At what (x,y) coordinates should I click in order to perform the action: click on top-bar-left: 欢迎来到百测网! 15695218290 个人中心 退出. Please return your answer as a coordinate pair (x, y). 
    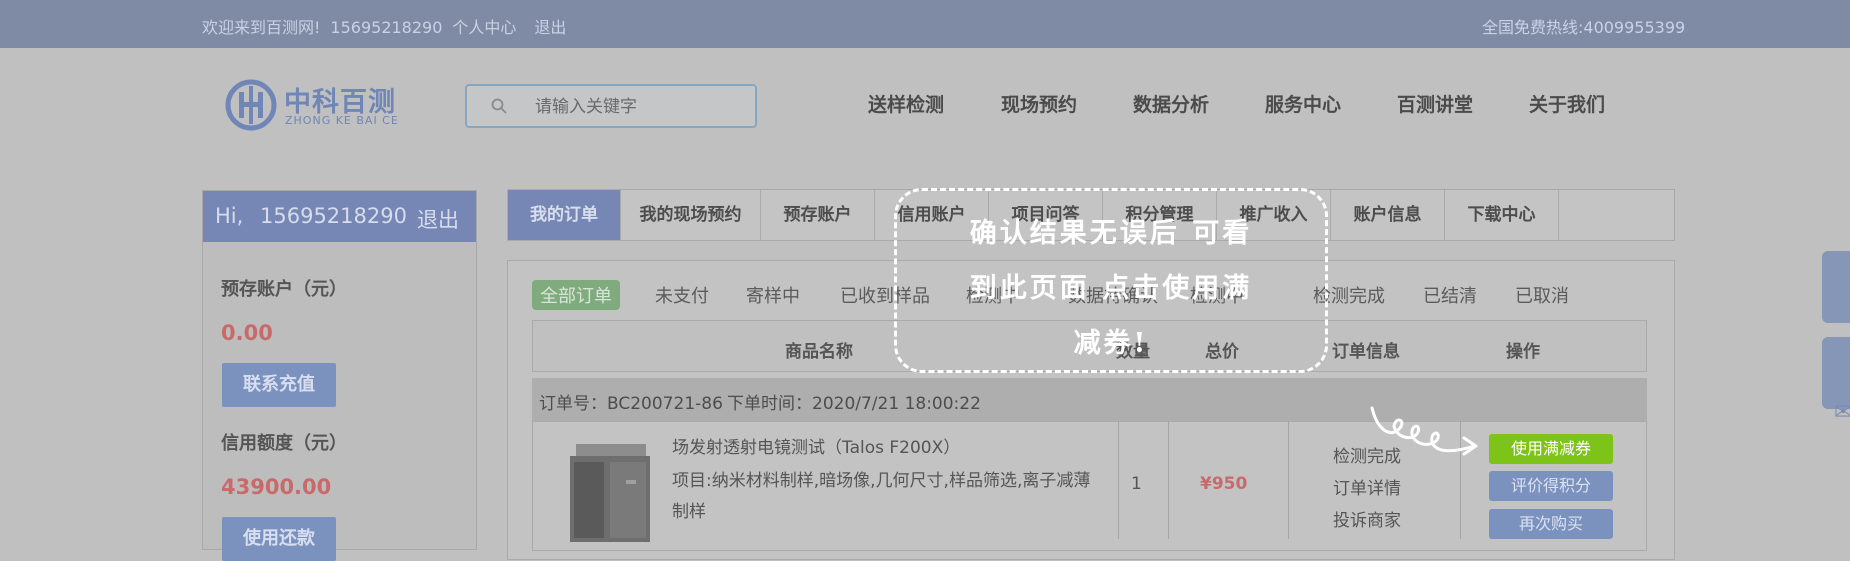
    Looking at the image, I should click on (389, 26).